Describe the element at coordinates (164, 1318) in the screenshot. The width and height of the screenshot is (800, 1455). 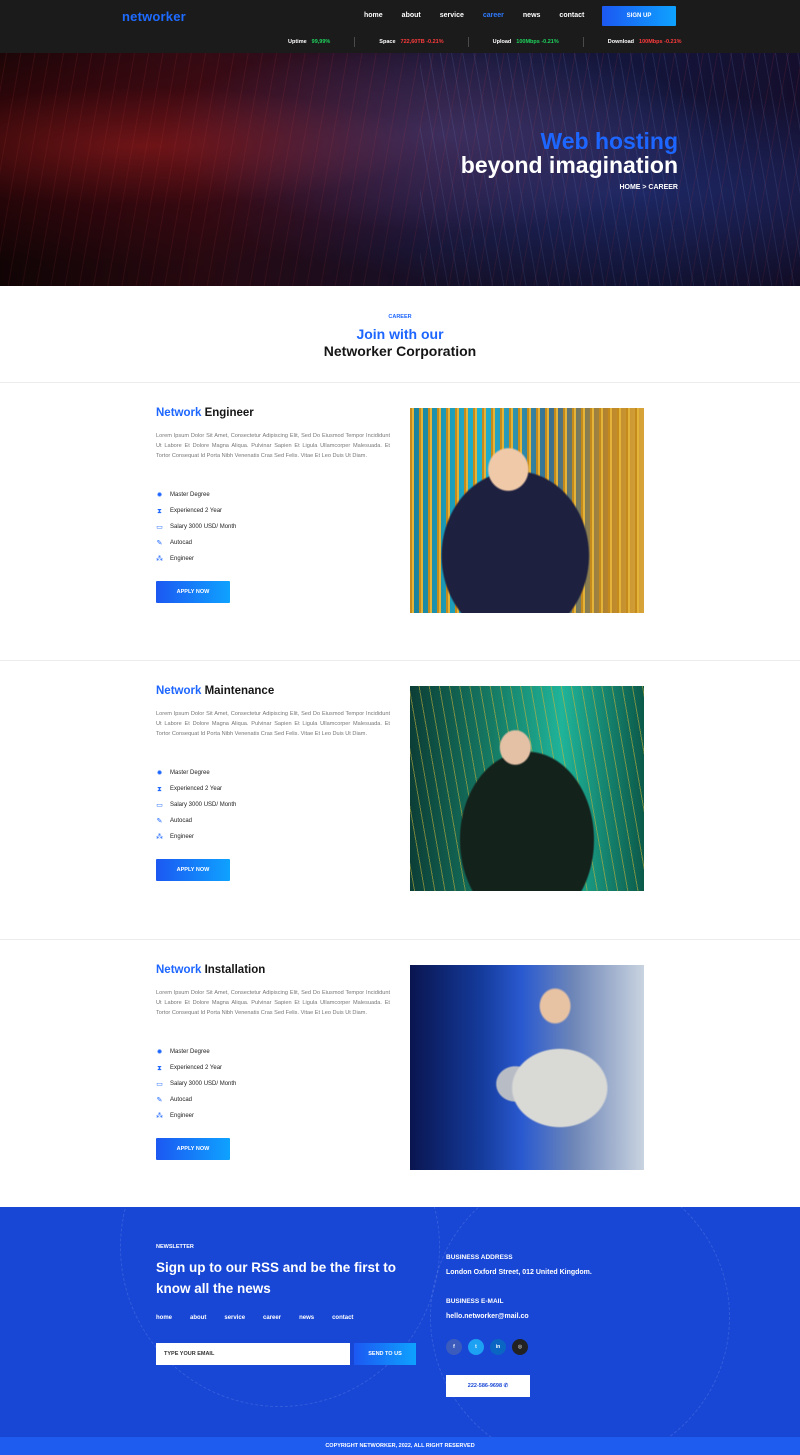
I see `footer-nav-home: home` at that location.